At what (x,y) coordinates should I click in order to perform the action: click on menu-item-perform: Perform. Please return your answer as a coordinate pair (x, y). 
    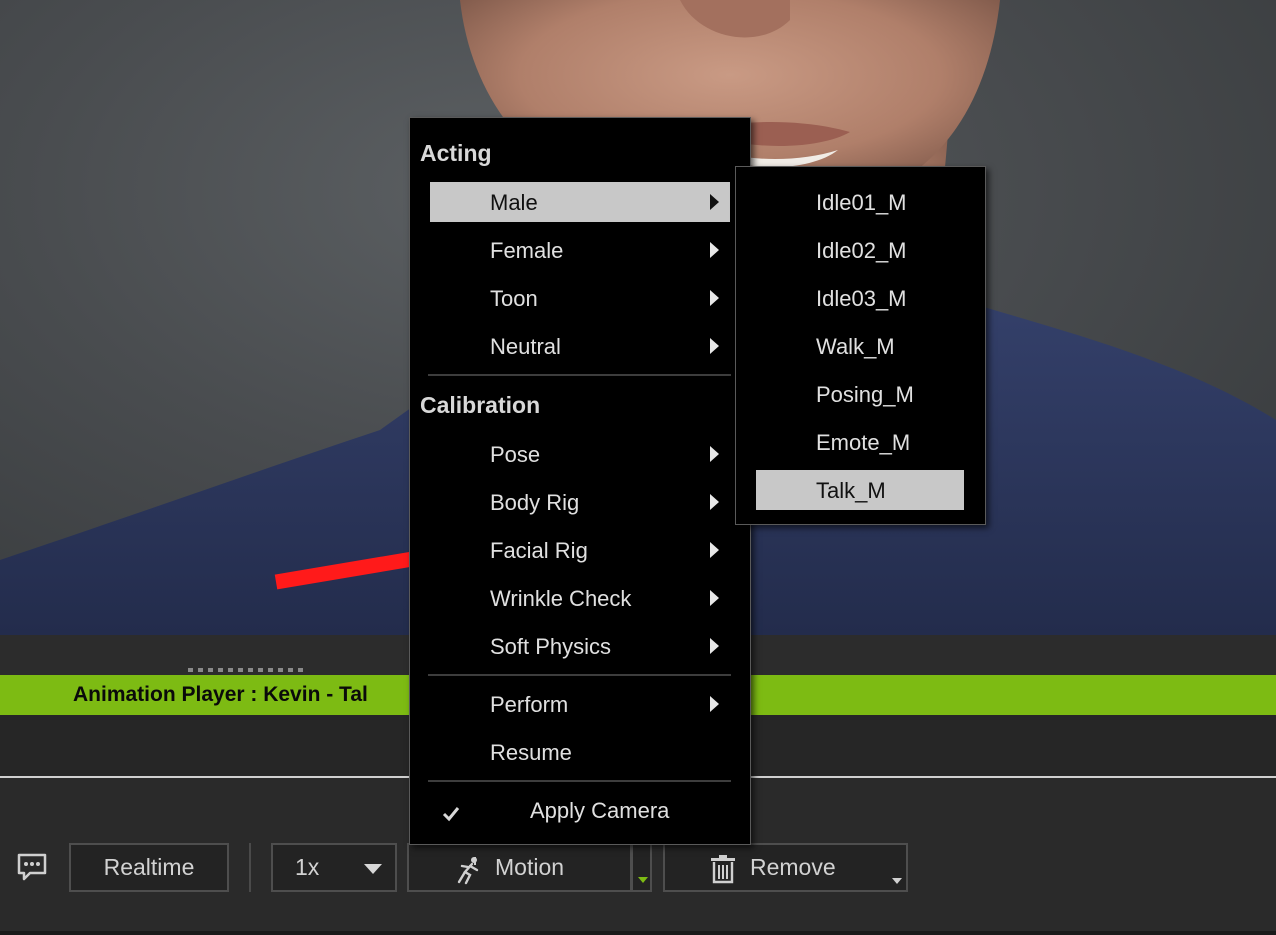
    Looking at the image, I should click on (580, 704).